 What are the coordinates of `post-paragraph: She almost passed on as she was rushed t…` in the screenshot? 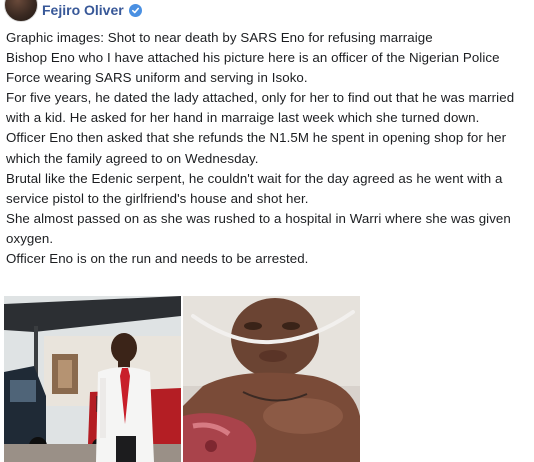 It's located at (258, 228).